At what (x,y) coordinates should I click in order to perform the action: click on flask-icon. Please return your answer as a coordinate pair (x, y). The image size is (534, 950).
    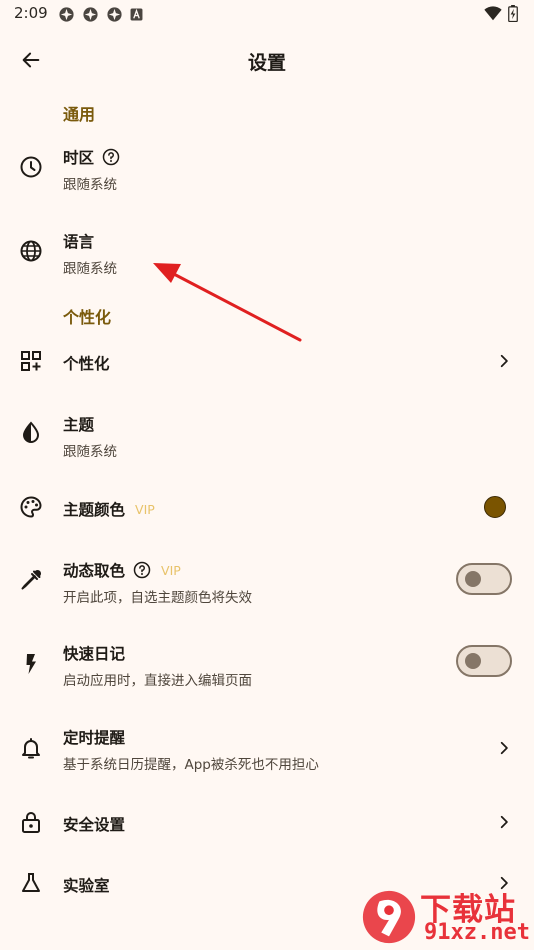
    Looking at the image, I should click on (31, 883).